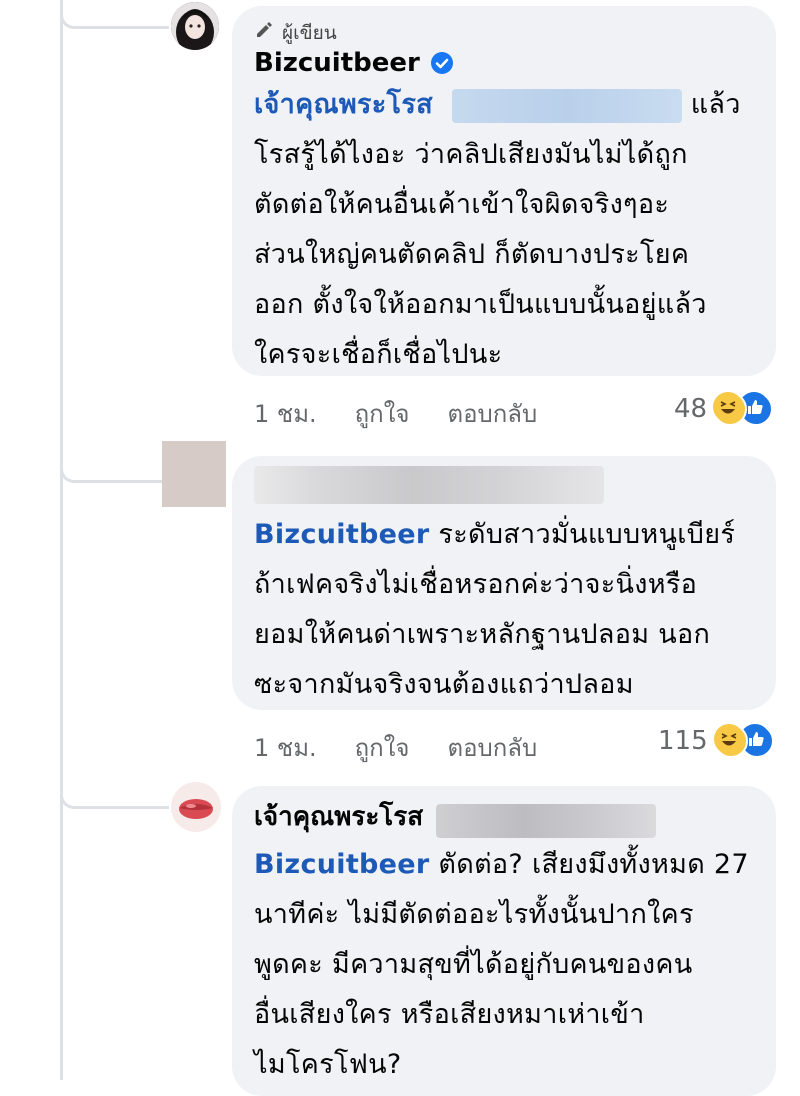  What do you see at coordinates (343, 104) in the screenshot?
I see `mention-link: เจ้าคุณพระโรส` at bounding box center [343, 104].